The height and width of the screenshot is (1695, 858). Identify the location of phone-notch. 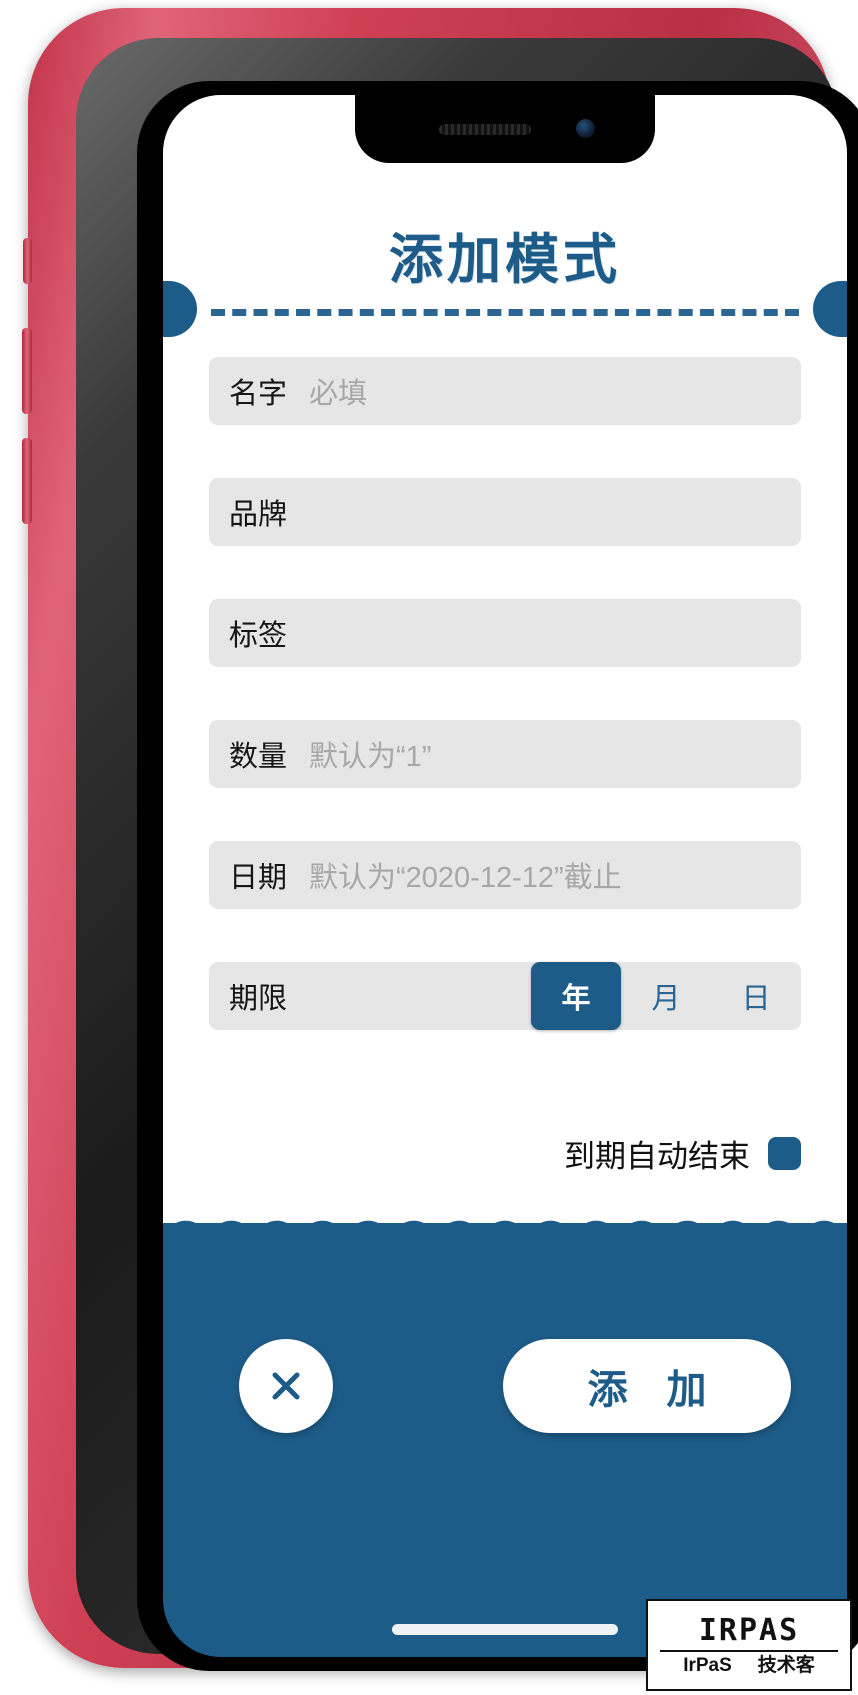
(505, 129).